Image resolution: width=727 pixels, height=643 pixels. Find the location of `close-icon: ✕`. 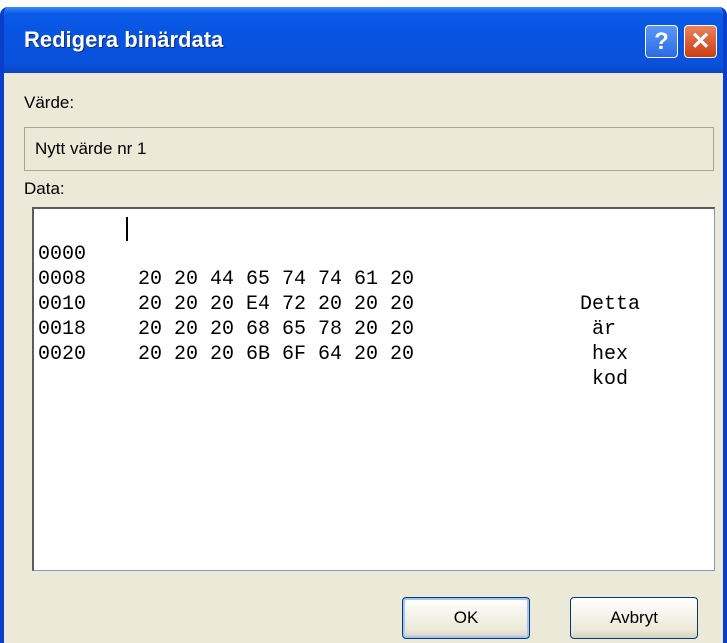

close-icon: ✕ is located at coordinates (700, 41).